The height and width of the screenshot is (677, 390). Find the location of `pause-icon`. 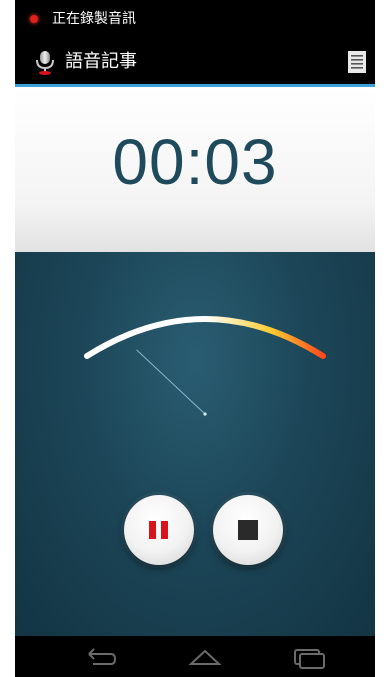

pause-icon is located at coordinates (152, 530).